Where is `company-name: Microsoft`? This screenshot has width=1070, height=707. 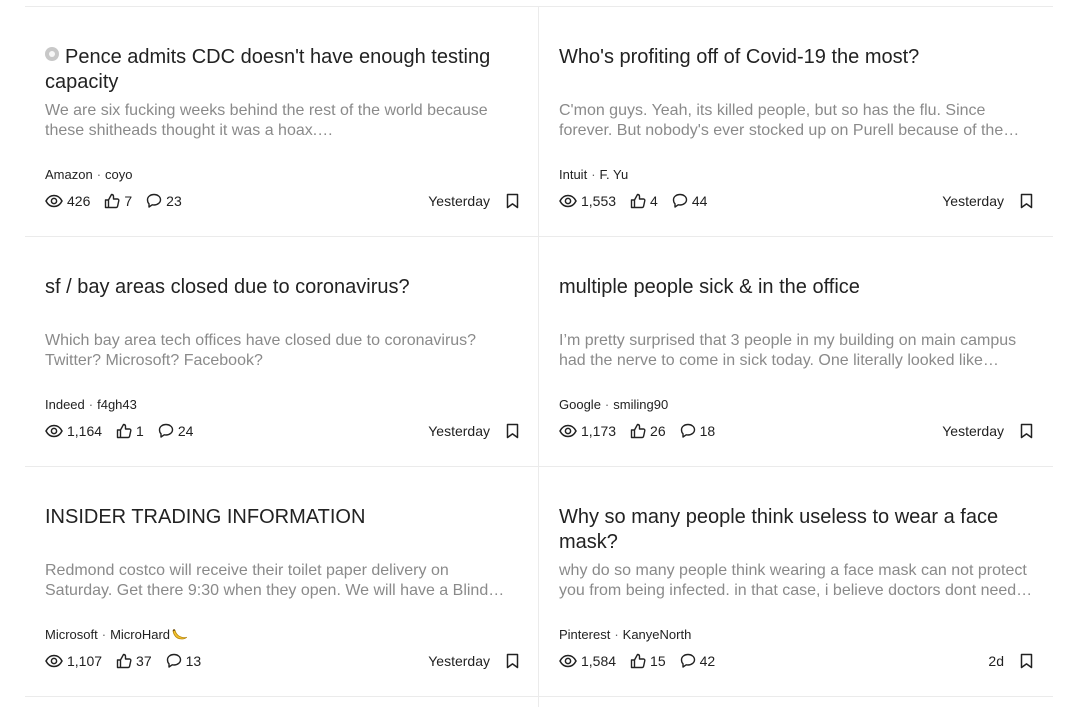
company-name: Microsoft is located at coordinates (71, 634).